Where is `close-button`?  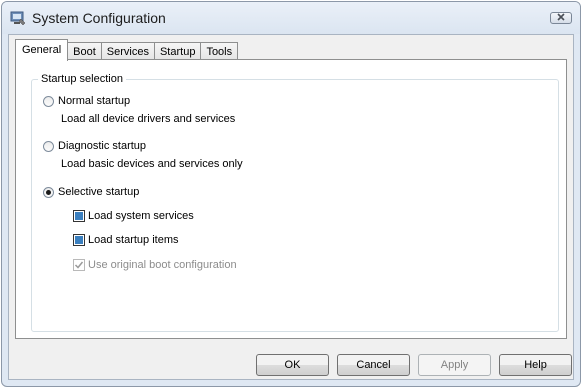
close-button is located at coordinates (561, 18).